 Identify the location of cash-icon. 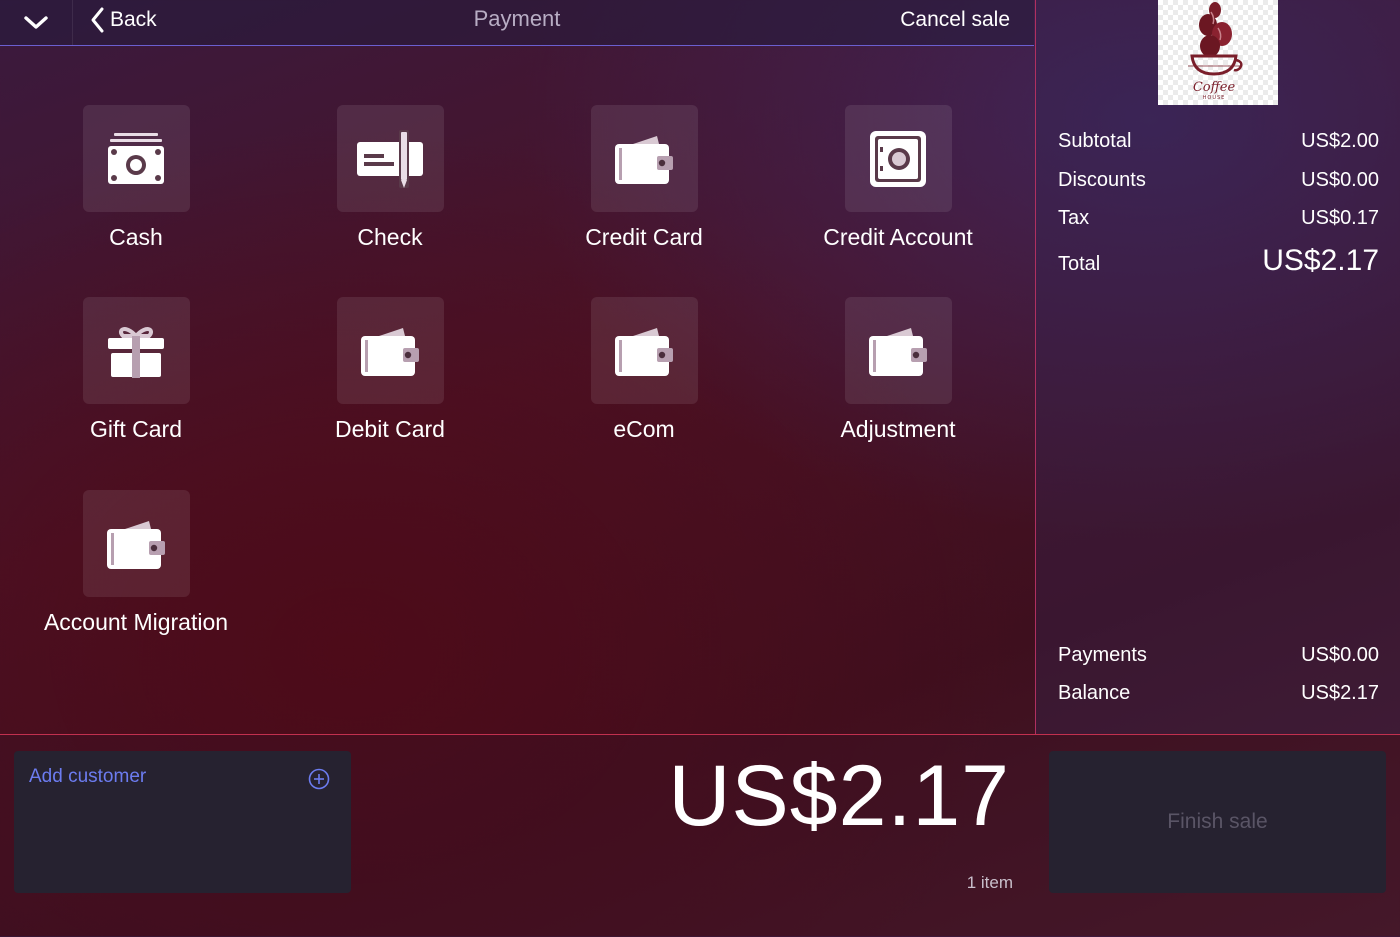
(136, 158).